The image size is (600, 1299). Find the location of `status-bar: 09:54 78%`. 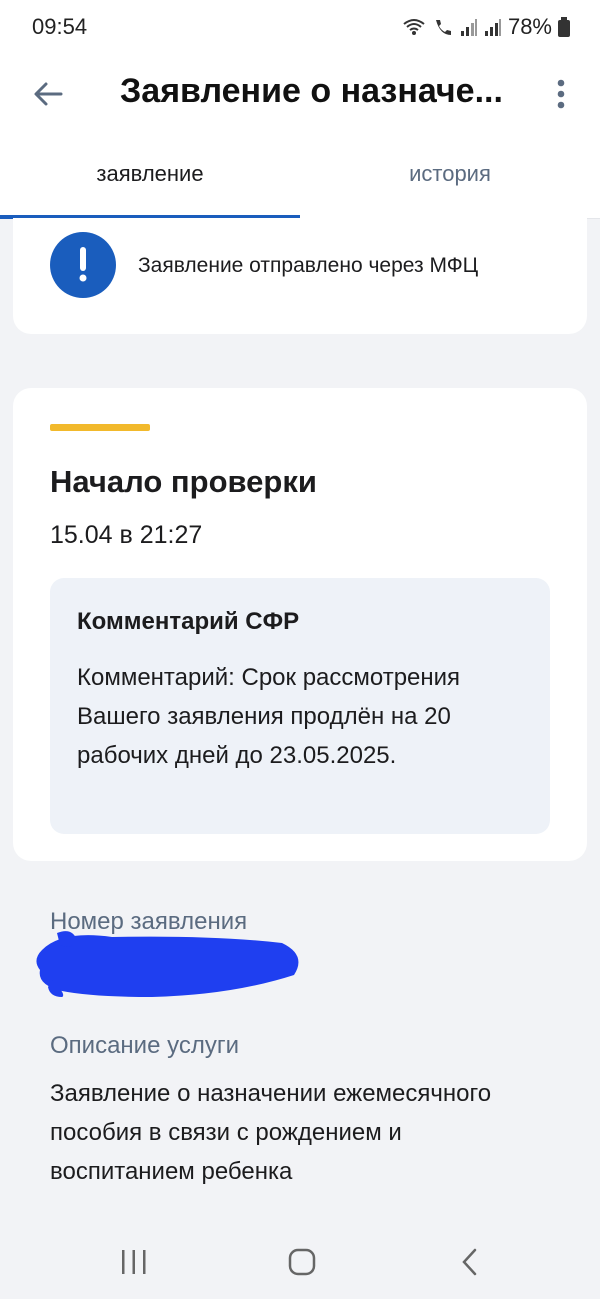

status-bar: 09:54 78% is located at coordinates (300, 28).